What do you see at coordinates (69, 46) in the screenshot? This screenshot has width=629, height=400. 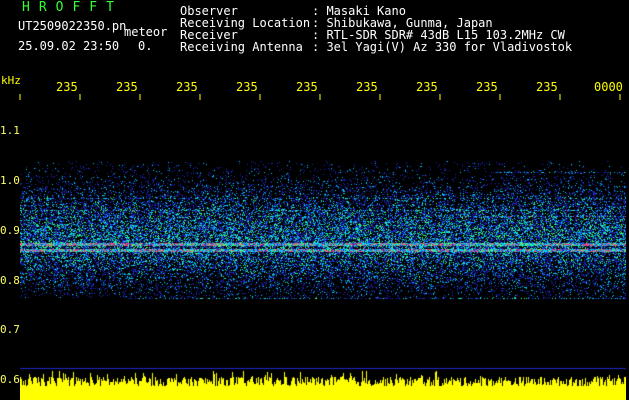 I see `timestamp: 25.09.02 23:50` at bounding box center [69, 46].